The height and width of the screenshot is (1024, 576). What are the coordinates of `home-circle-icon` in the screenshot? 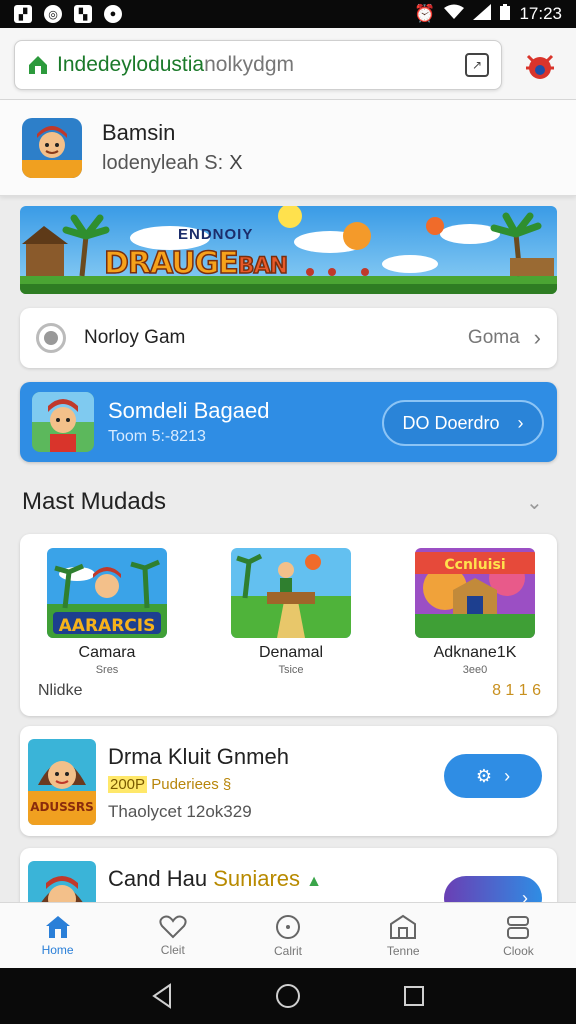 It's located at (288, 996).